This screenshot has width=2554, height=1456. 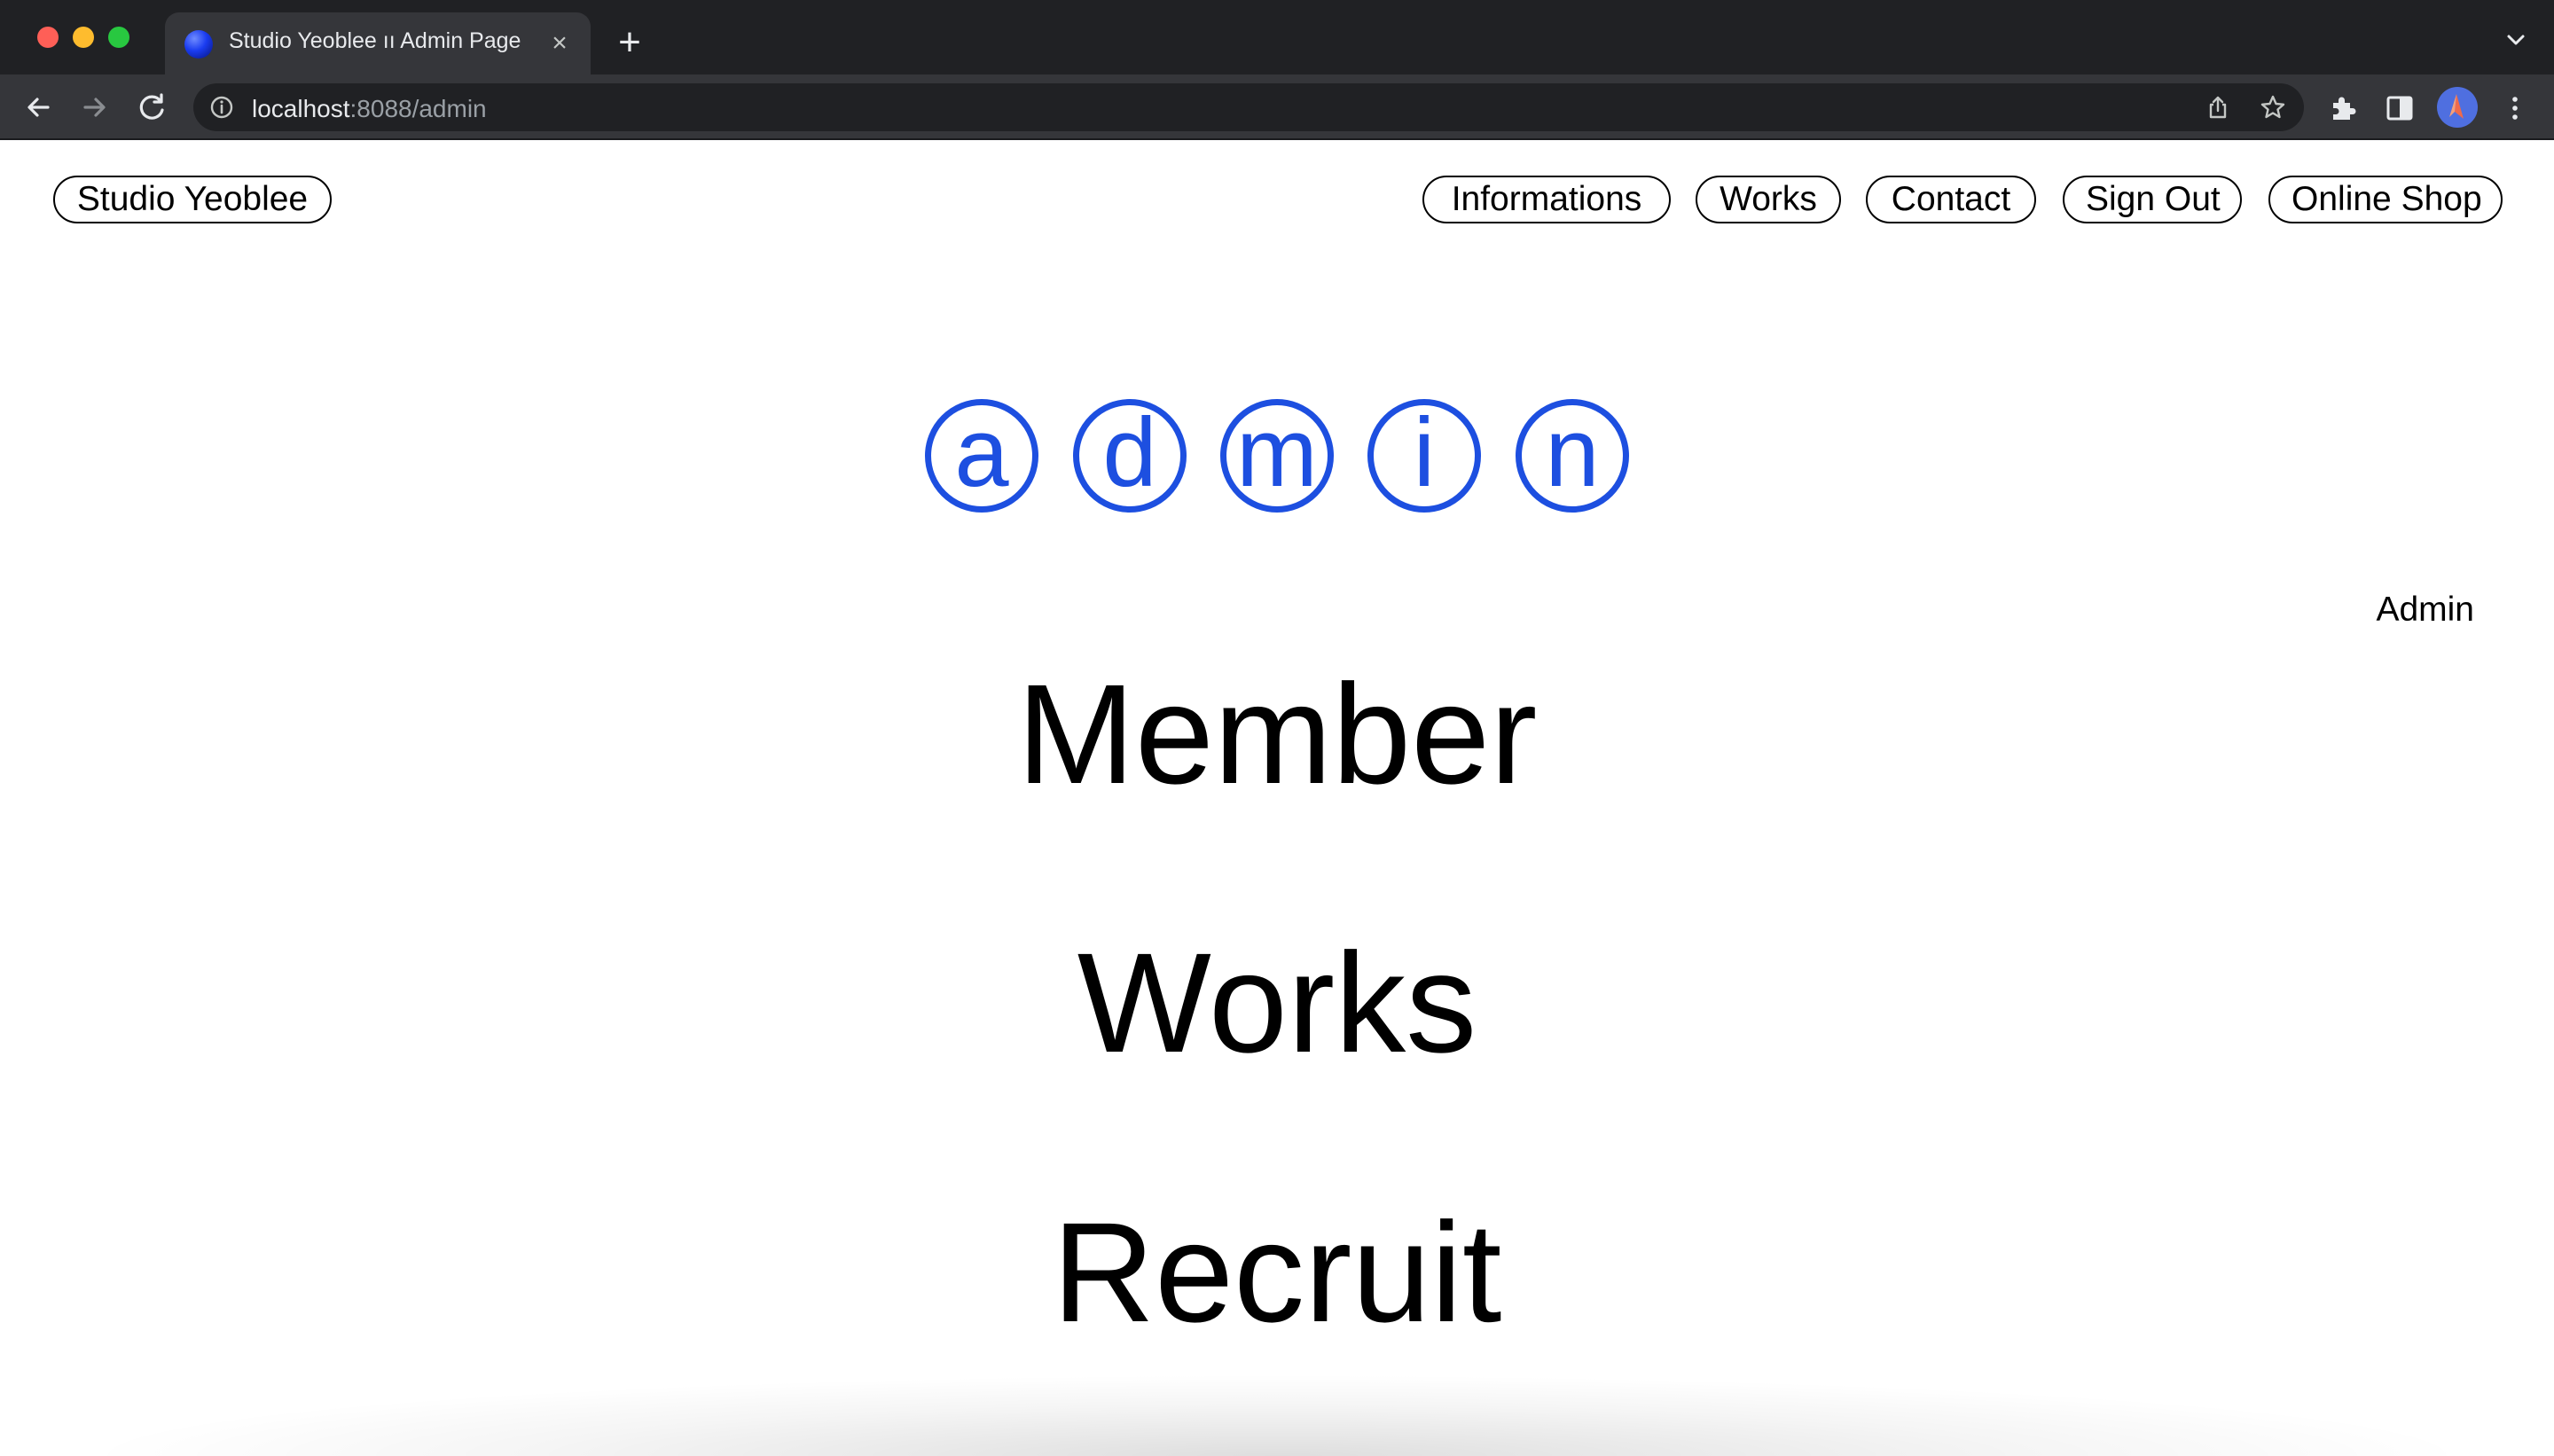 What do you see at coordinates (1546, 199) in the screenshot?
I see `nav-informations: Informations` at bounding box center [1546, 199].